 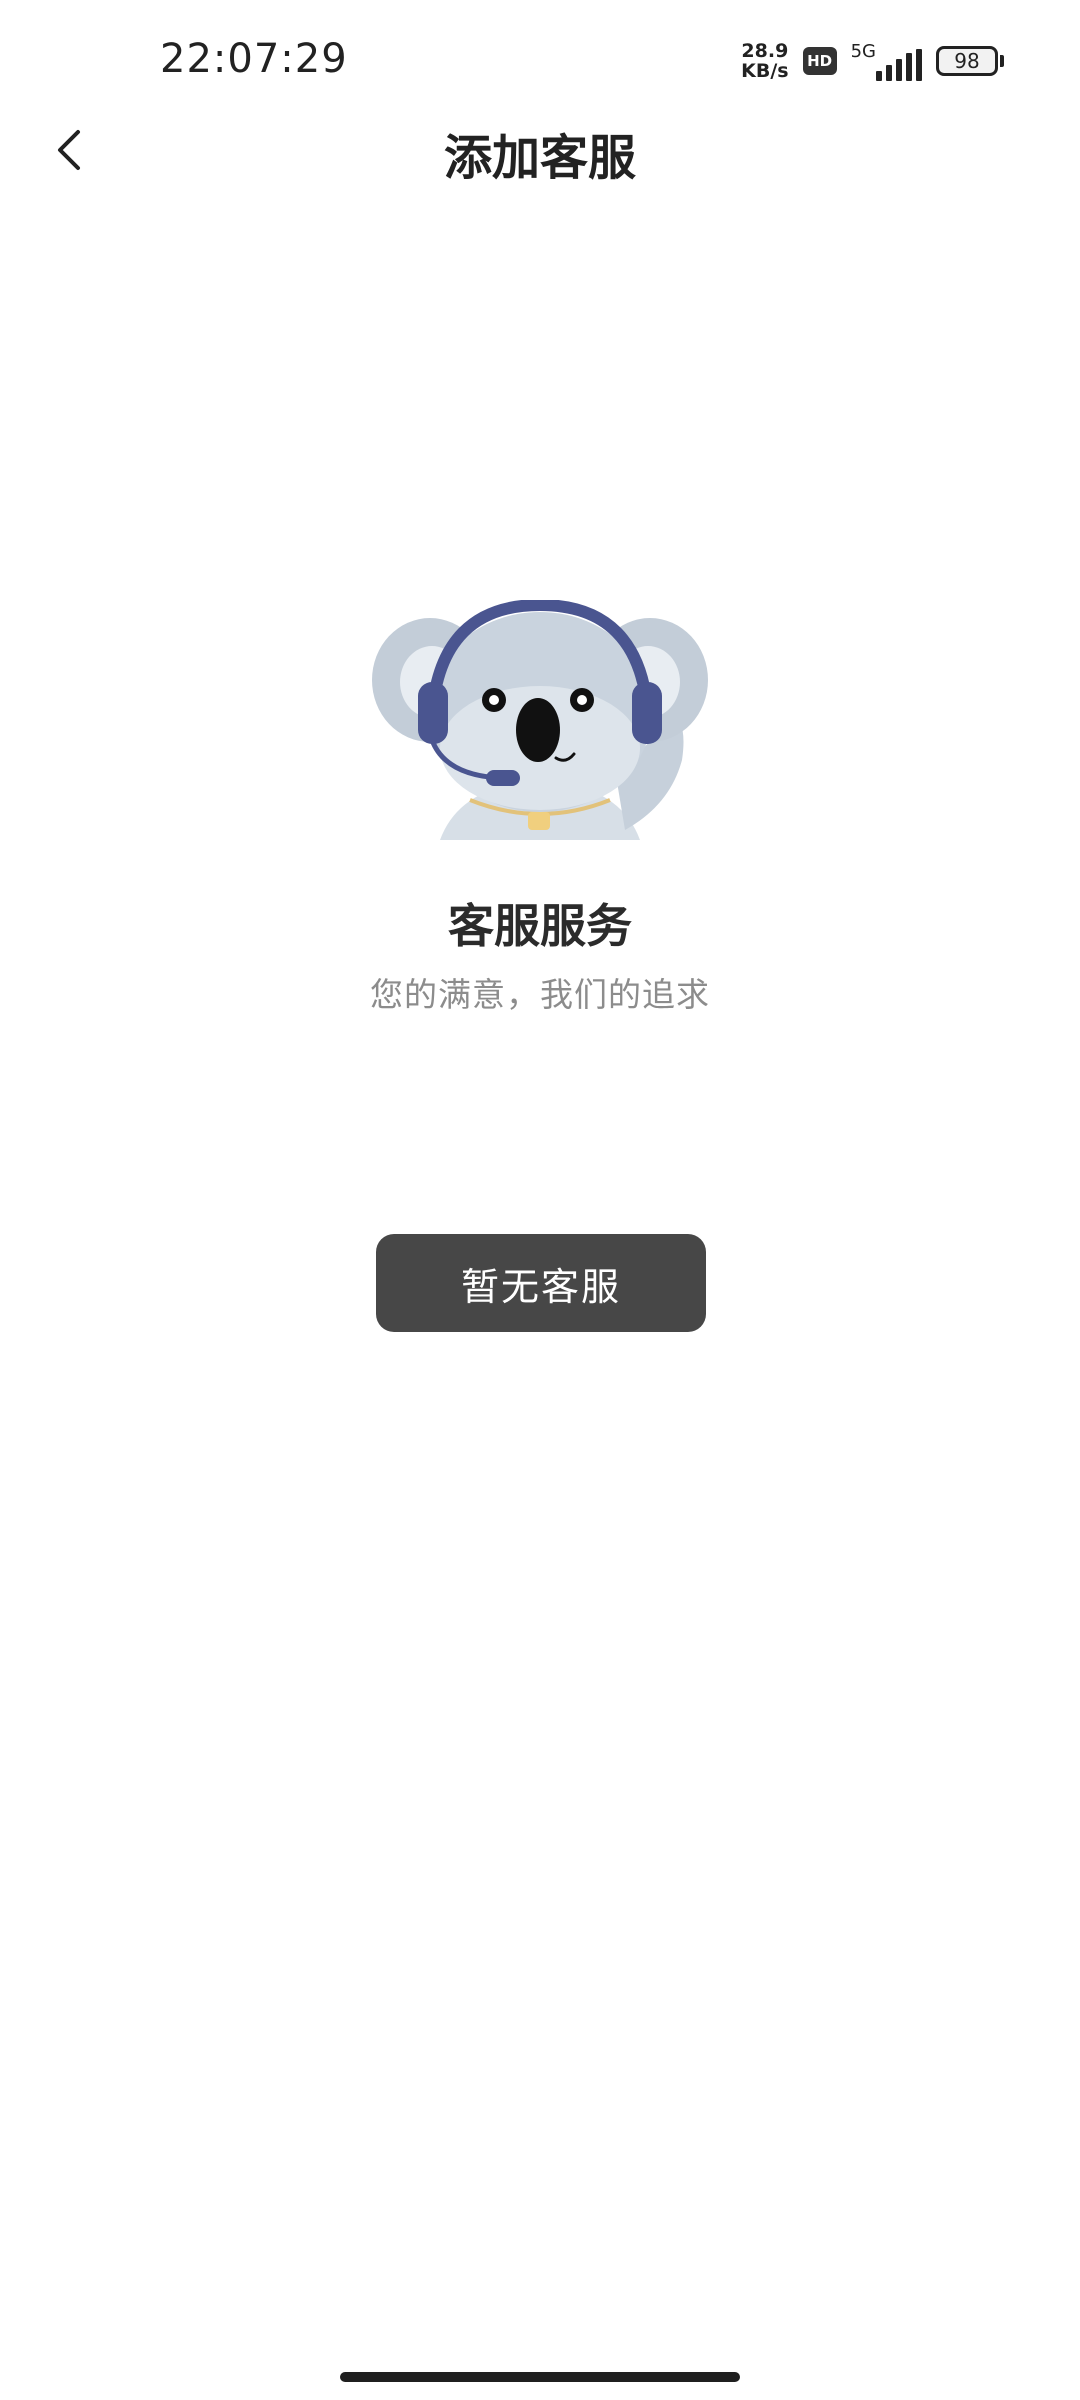 I want to click on battery-tip, so click(x=1002, y=61).